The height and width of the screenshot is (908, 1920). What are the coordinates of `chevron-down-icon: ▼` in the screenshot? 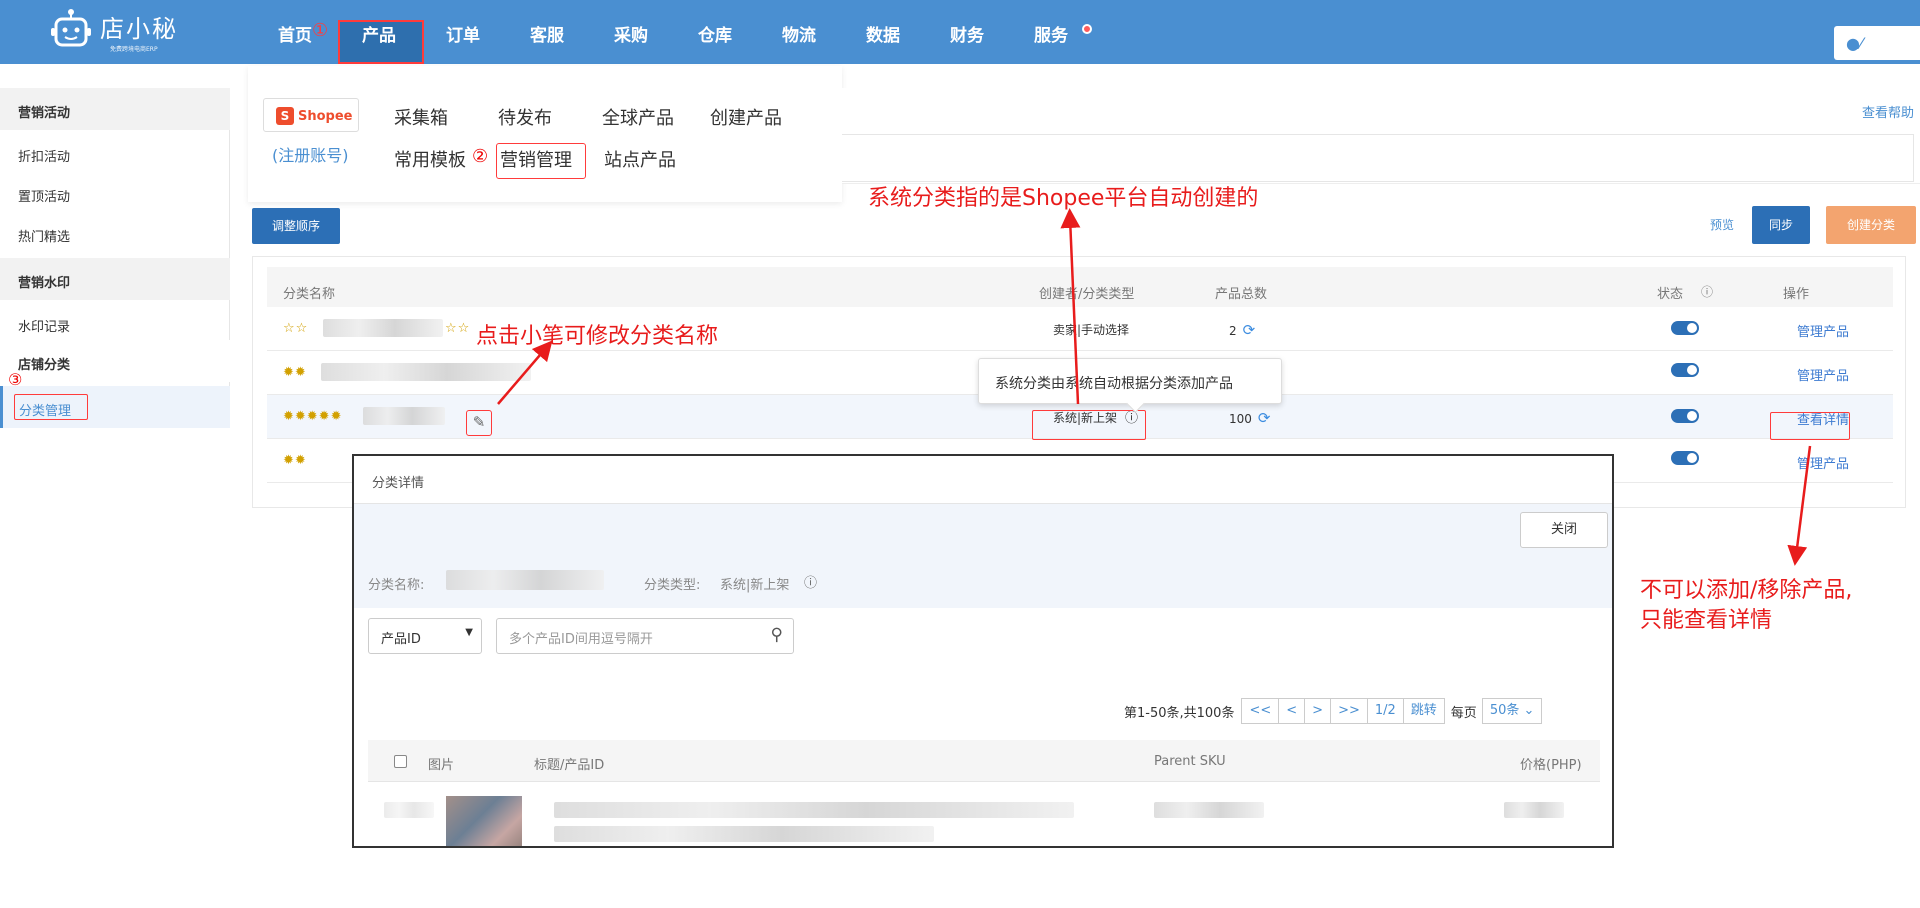 It's located at (469, 632).